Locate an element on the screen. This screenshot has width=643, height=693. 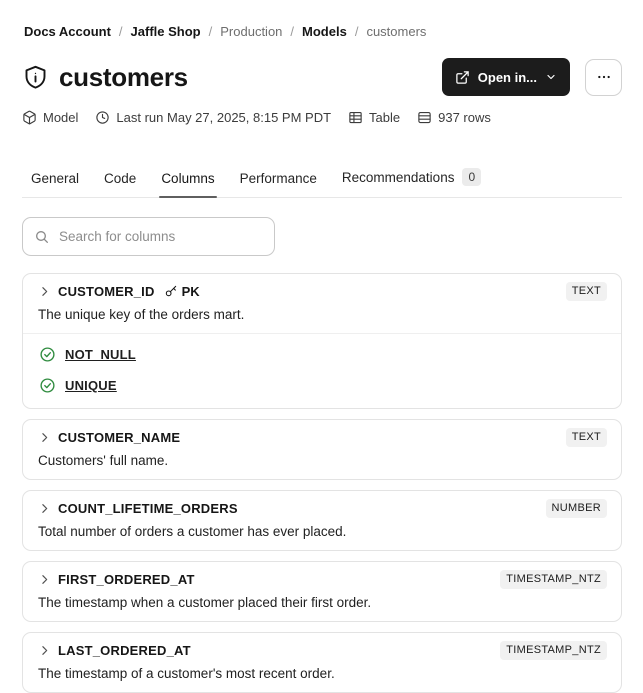
meta-label: Model is located at coordinates (61, 117).